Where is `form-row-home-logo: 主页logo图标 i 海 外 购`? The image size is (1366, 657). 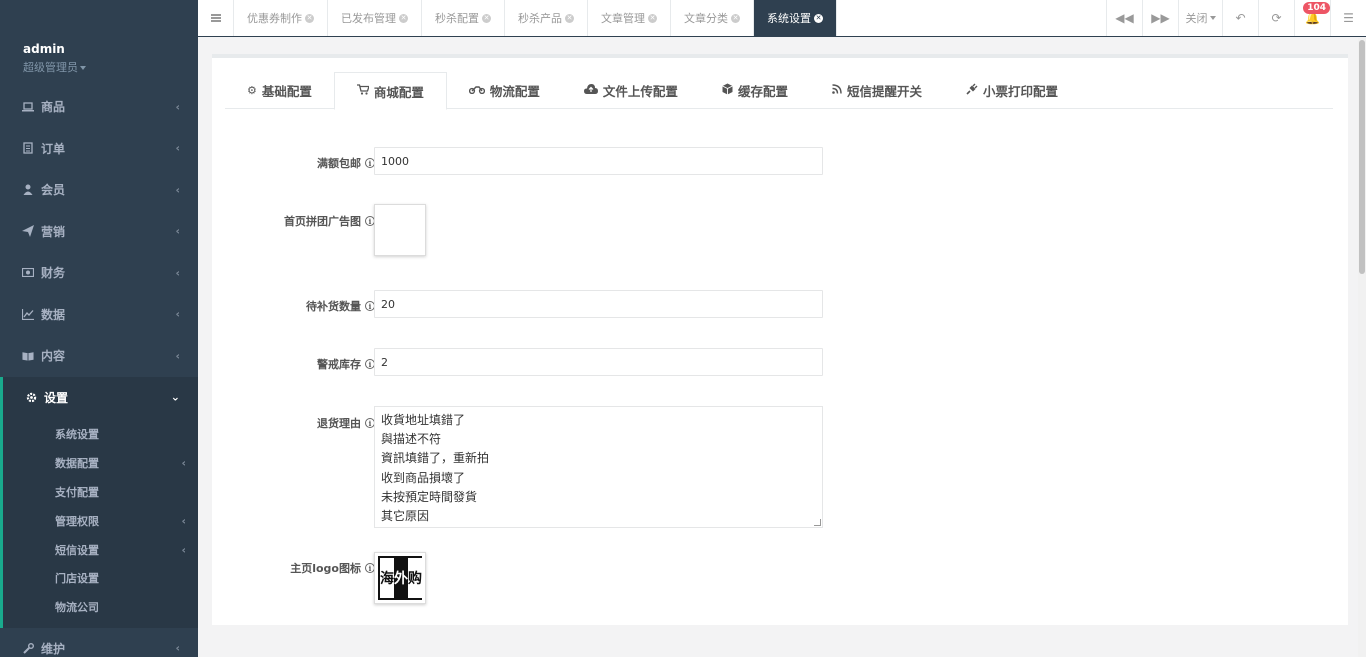
form-row-home-logo: 主页logo图标 i 海 外 购 is located at coordinates (780, 578).